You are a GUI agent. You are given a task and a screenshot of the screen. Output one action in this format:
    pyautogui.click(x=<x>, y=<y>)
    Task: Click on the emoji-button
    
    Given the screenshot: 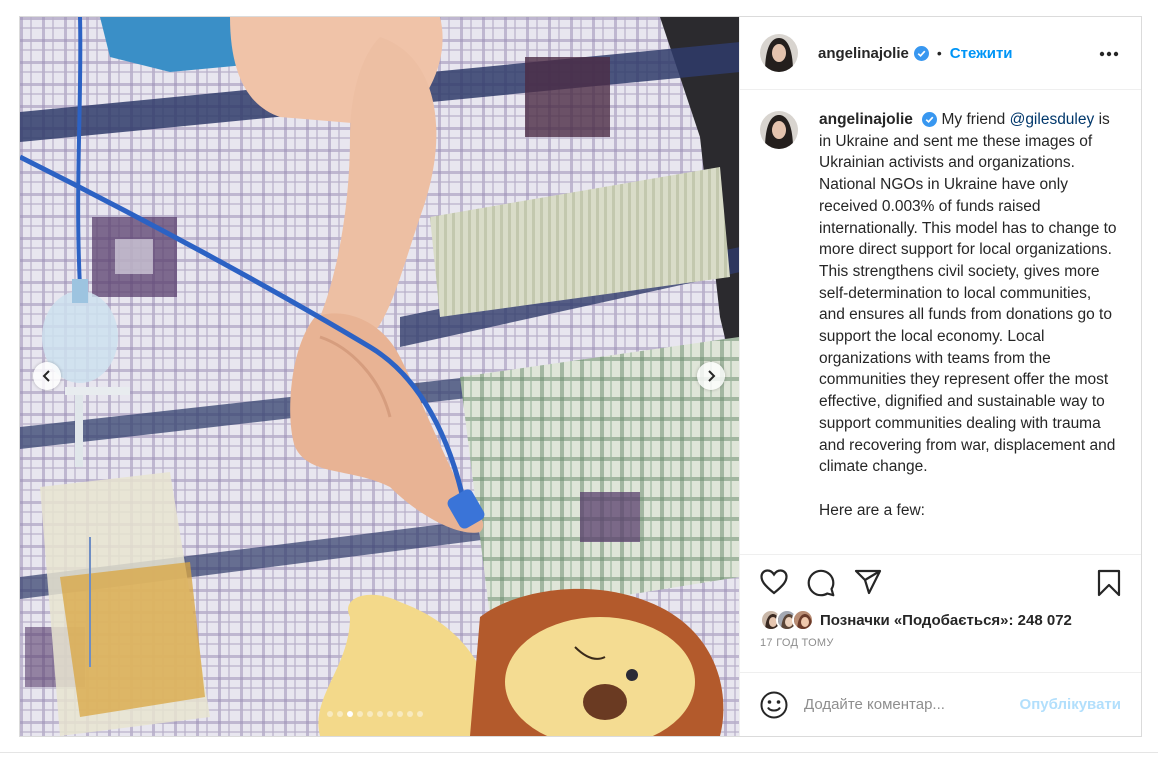 What is the action you would take?
    pyautogui.click(x=774, y=705)
    